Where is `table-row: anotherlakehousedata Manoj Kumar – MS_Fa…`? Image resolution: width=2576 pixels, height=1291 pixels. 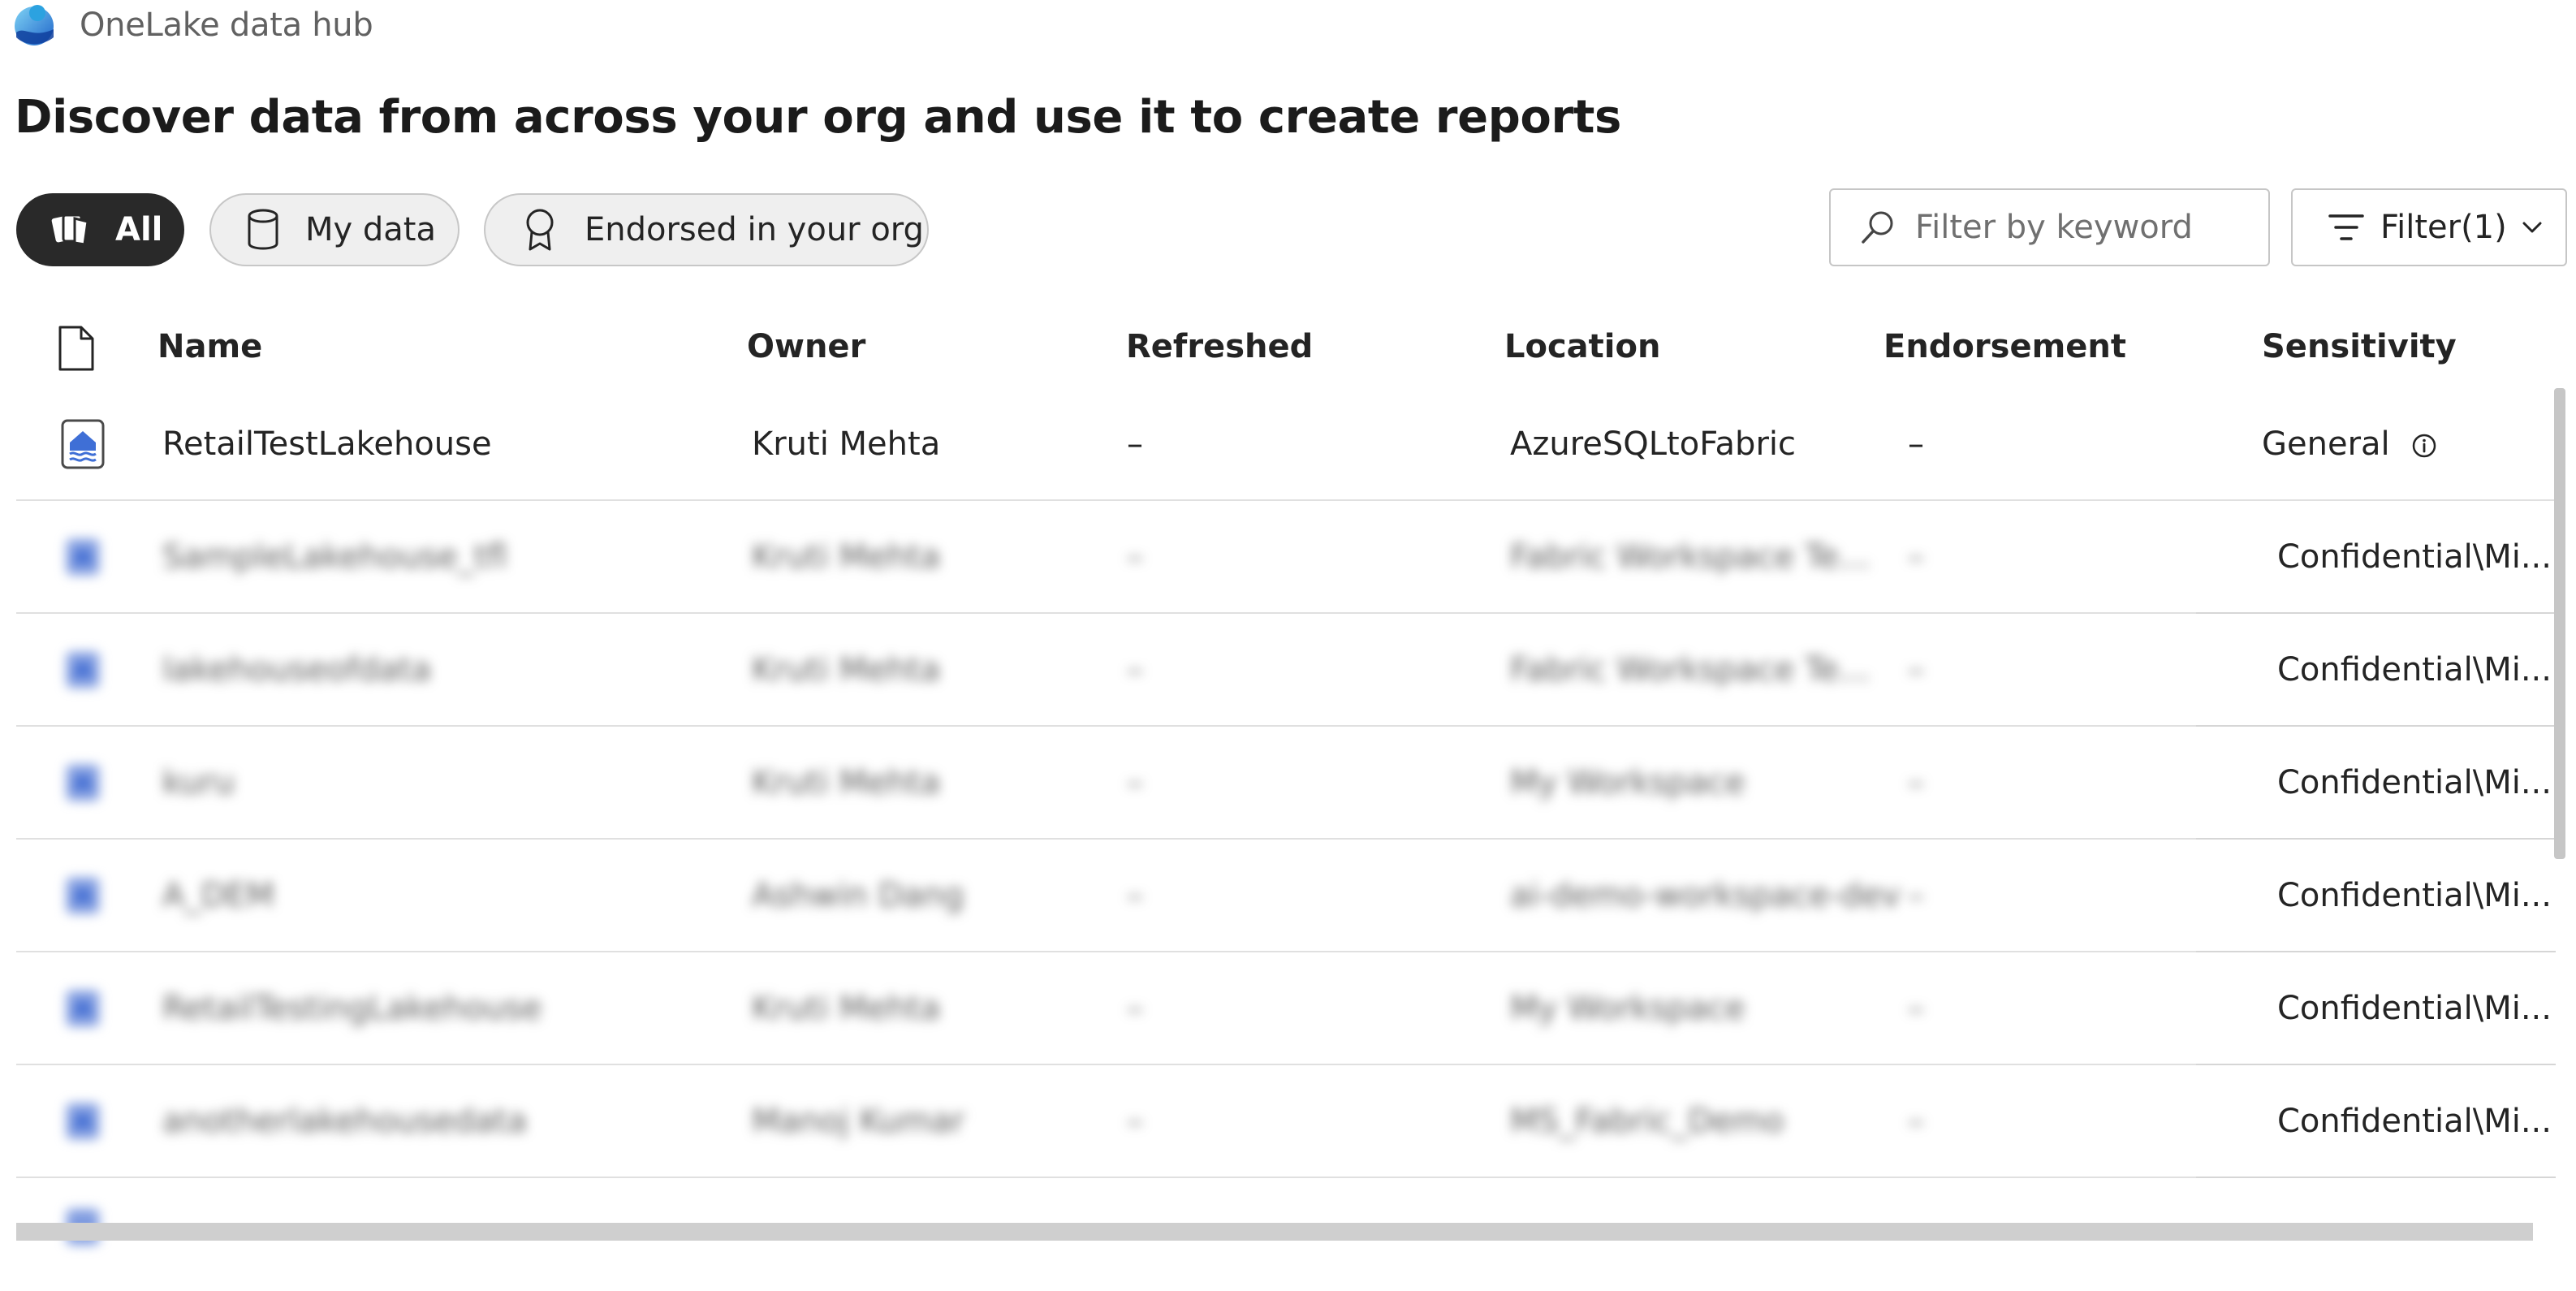 table-row: anotherlakehousedata Manoj Kumar – MS_Fa… is located at coordinates (1286, 1122).